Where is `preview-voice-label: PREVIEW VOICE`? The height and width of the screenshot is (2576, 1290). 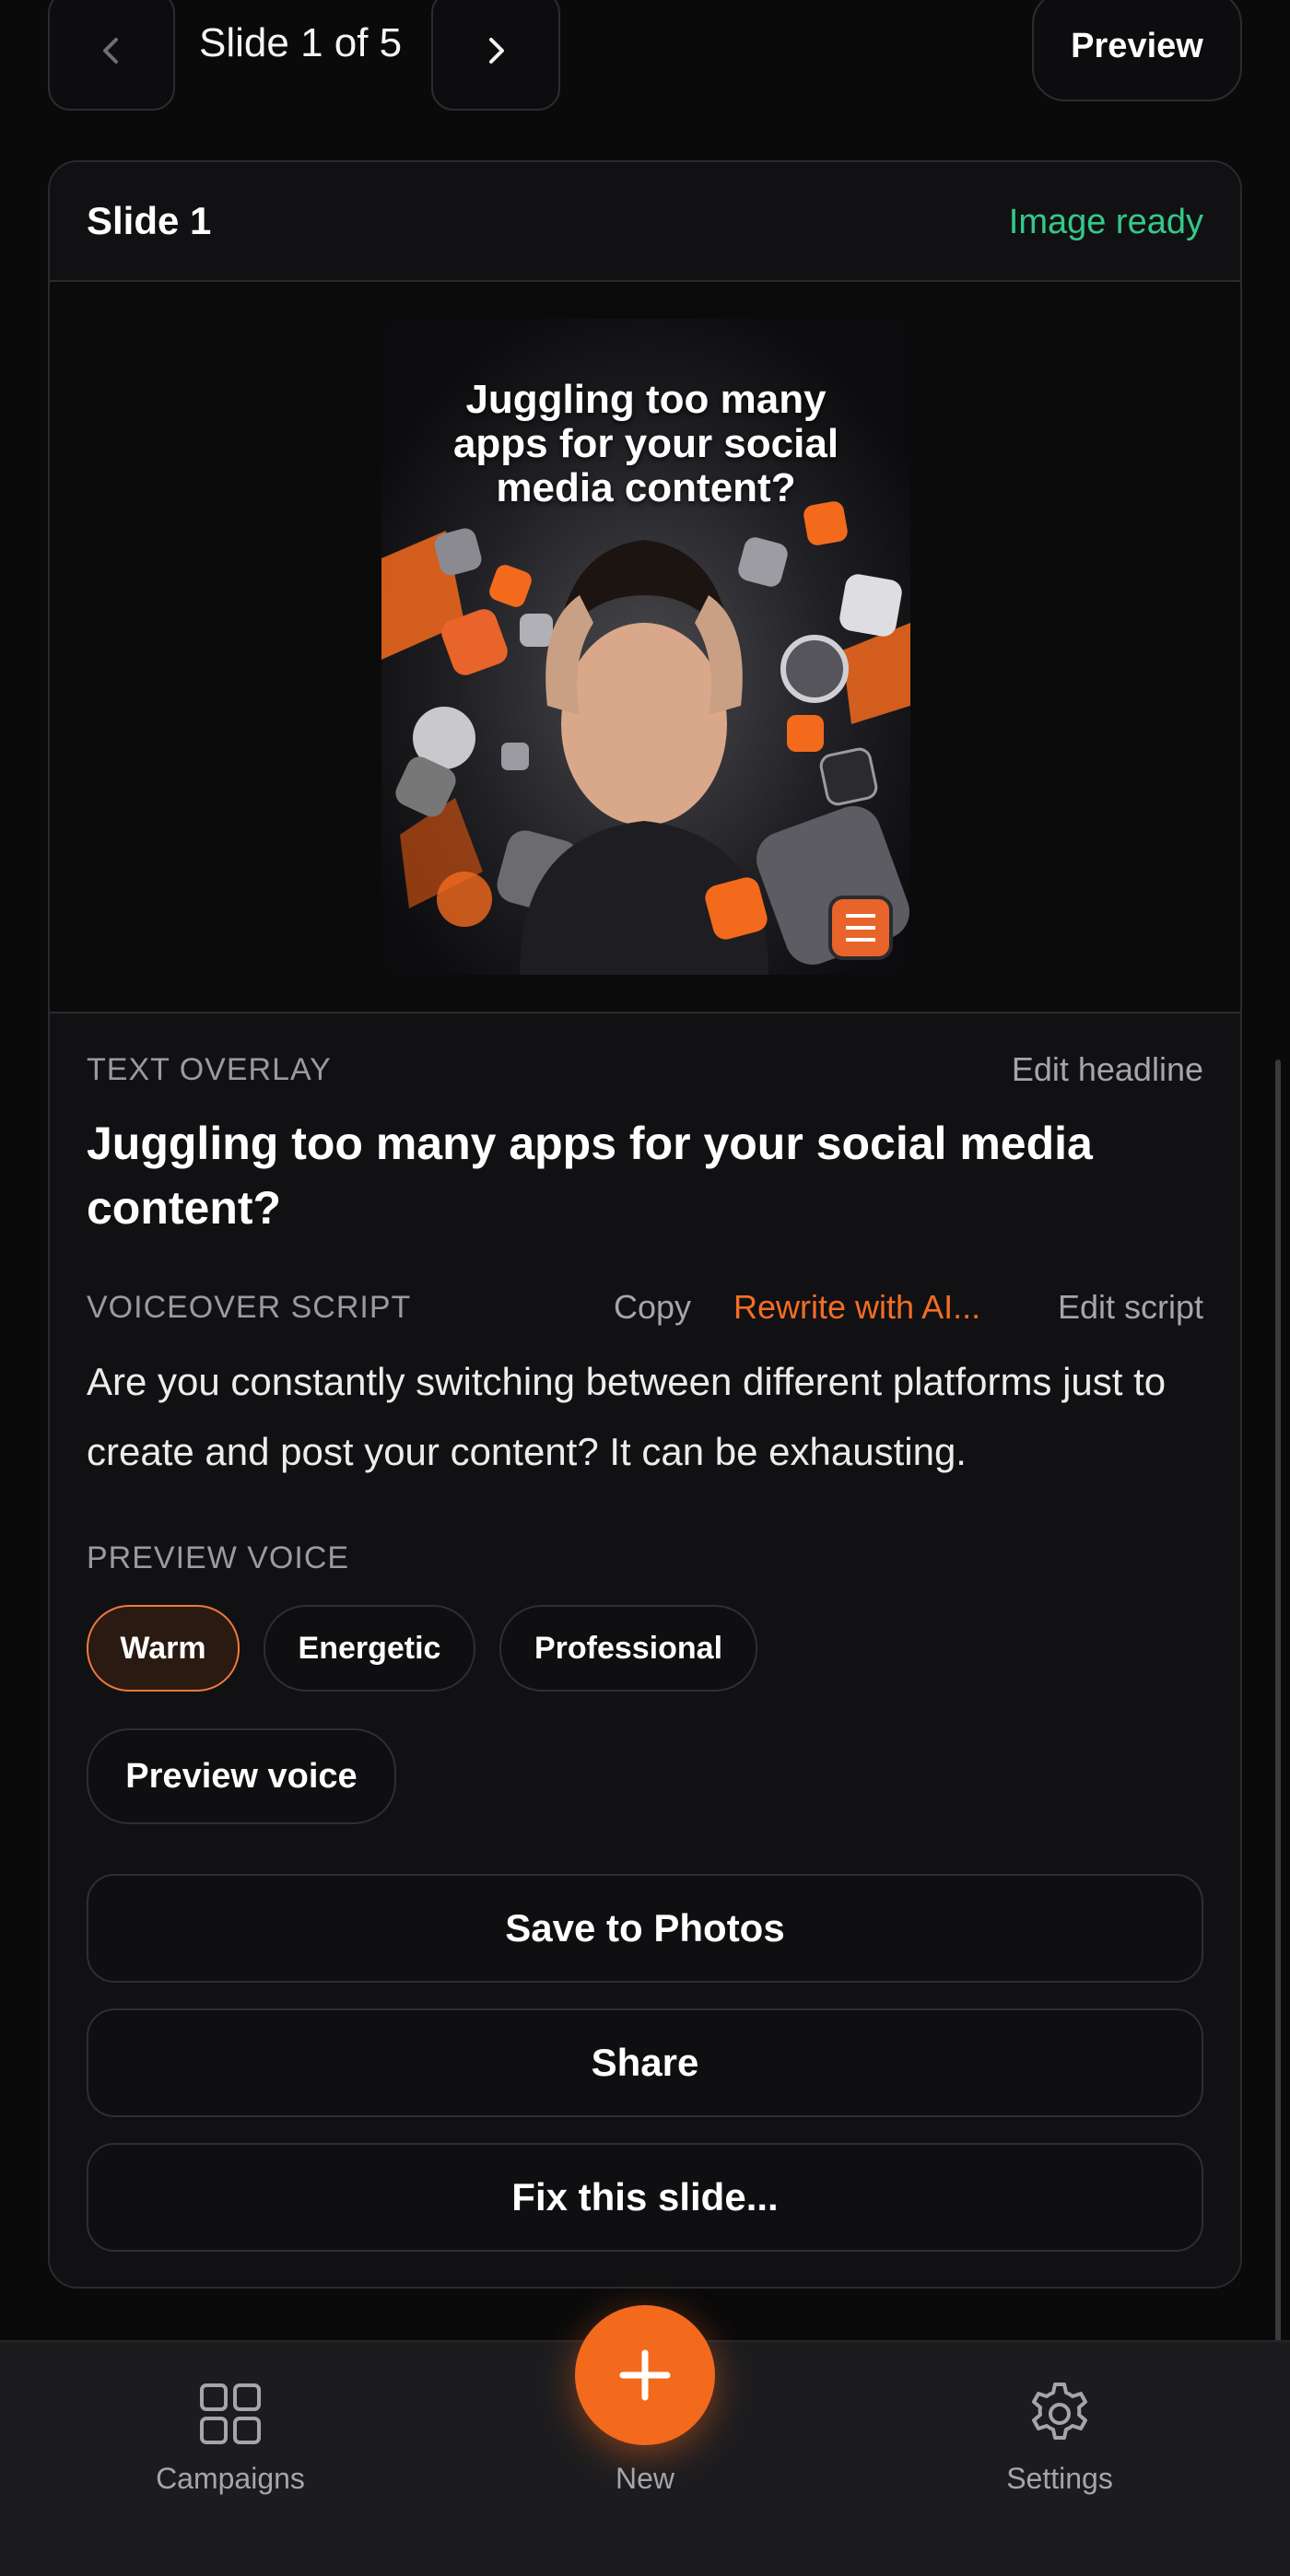
preview-voice-label: PREVIEW VOICE is located at coordinates (218, 1557).